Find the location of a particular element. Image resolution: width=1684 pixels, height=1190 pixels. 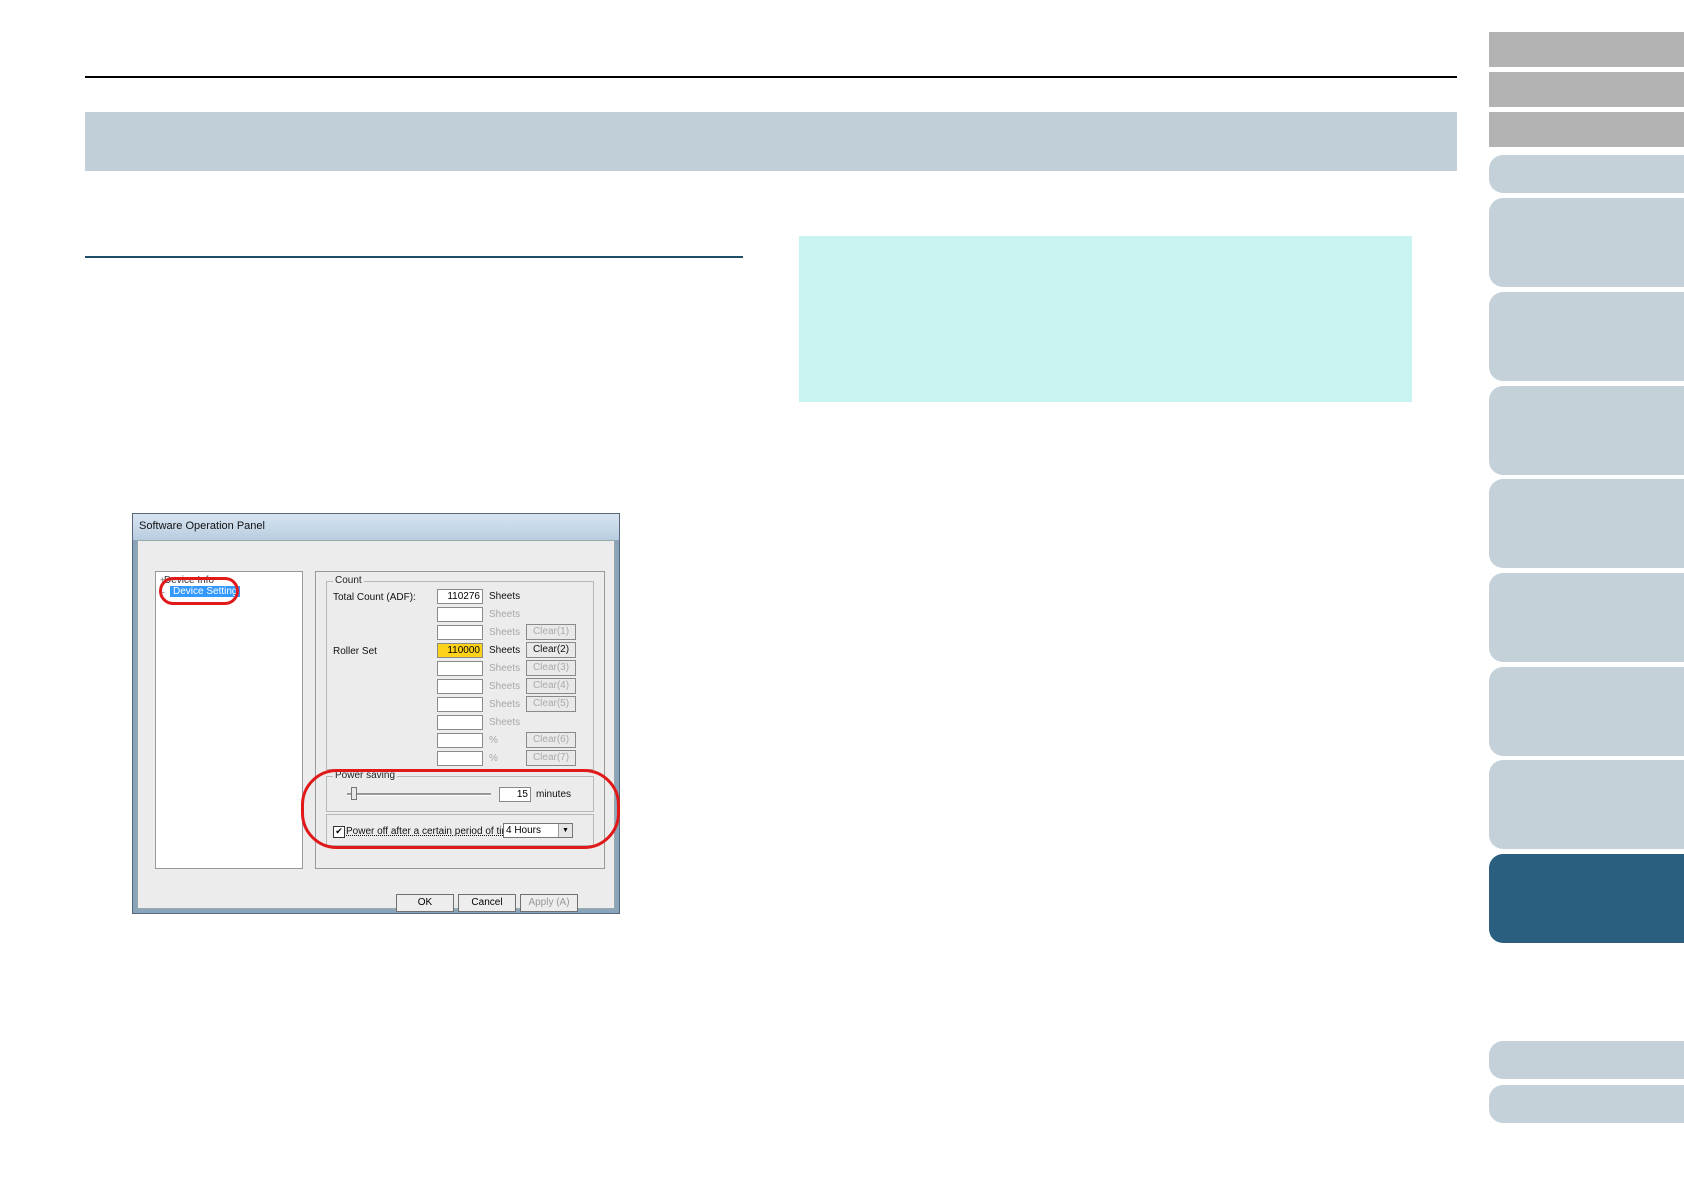

total-count-label: Total Count (ADF): is located at coordinates (374, 597).